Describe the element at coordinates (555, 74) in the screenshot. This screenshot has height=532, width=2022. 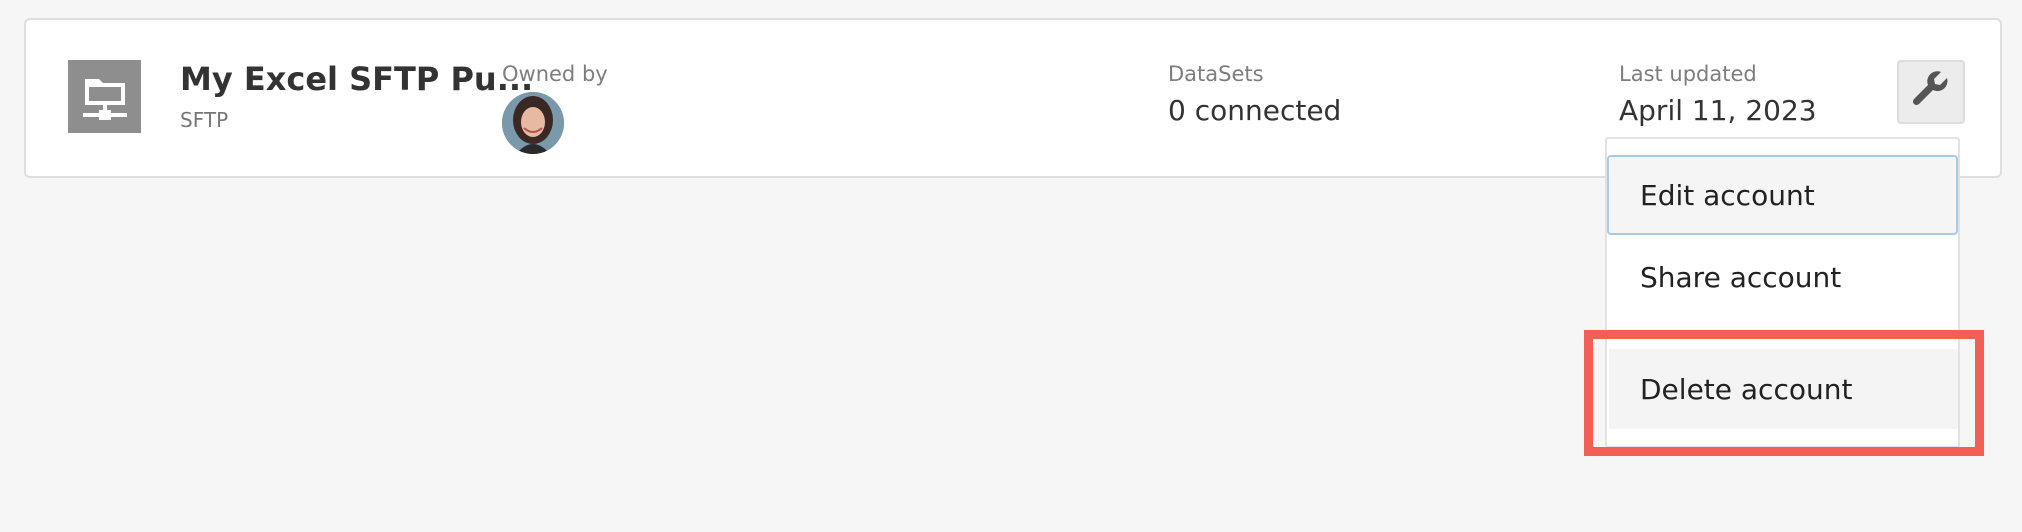
I see `owned-by-label: Owned by` at that location.